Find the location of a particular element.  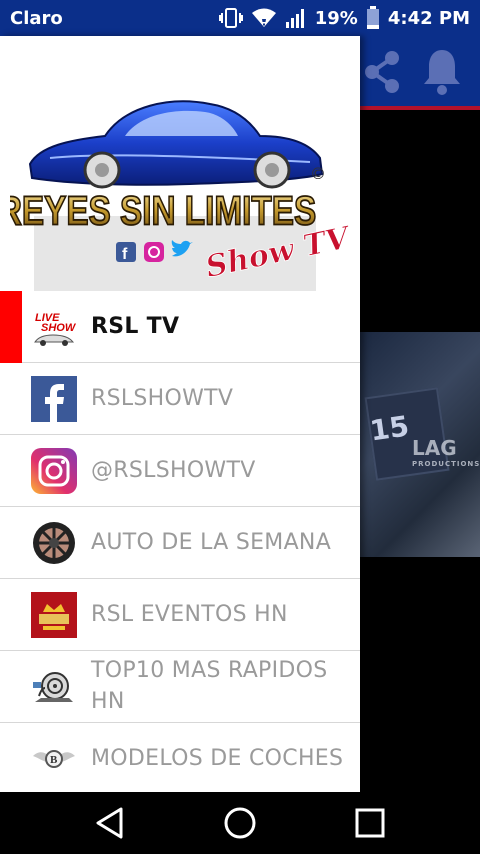

live-show-icon: LIVE SHOW is located at coordinates (54, 327).